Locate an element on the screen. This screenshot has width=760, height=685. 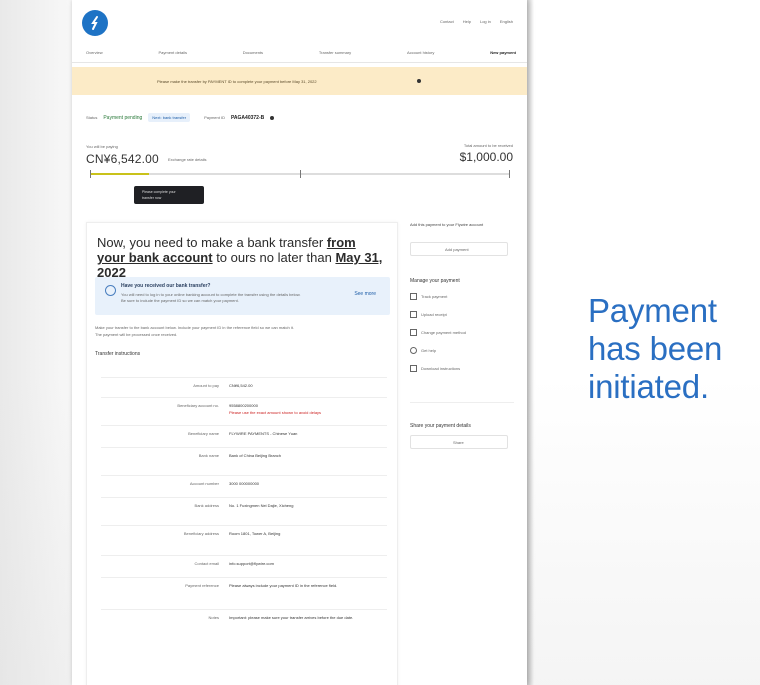
document-icon is located at coordinates (413, 314).